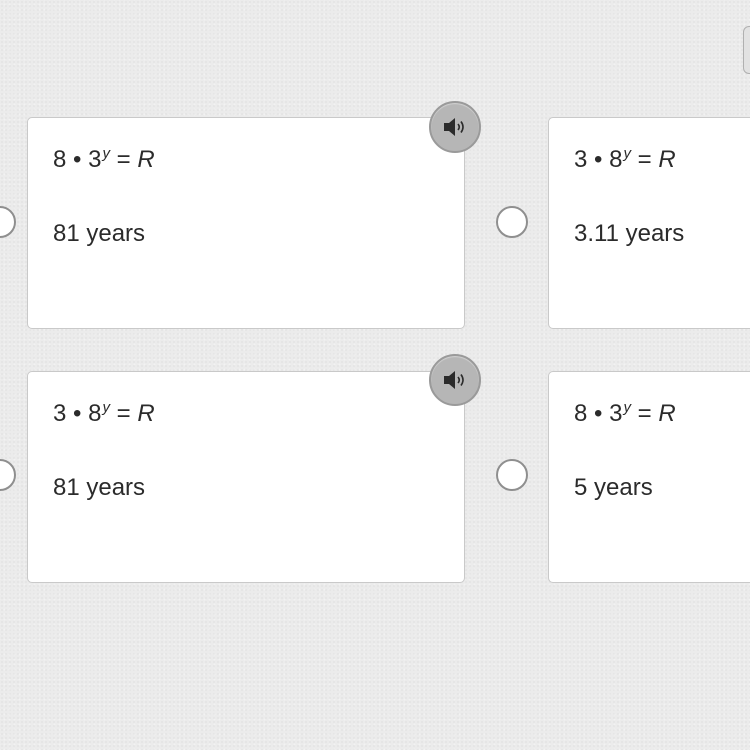 This screenshot has width=750, height=750. Describe the element at coordinates (99, 487) in the screenshot. I see `option-3-answer: 81 years` at that location.